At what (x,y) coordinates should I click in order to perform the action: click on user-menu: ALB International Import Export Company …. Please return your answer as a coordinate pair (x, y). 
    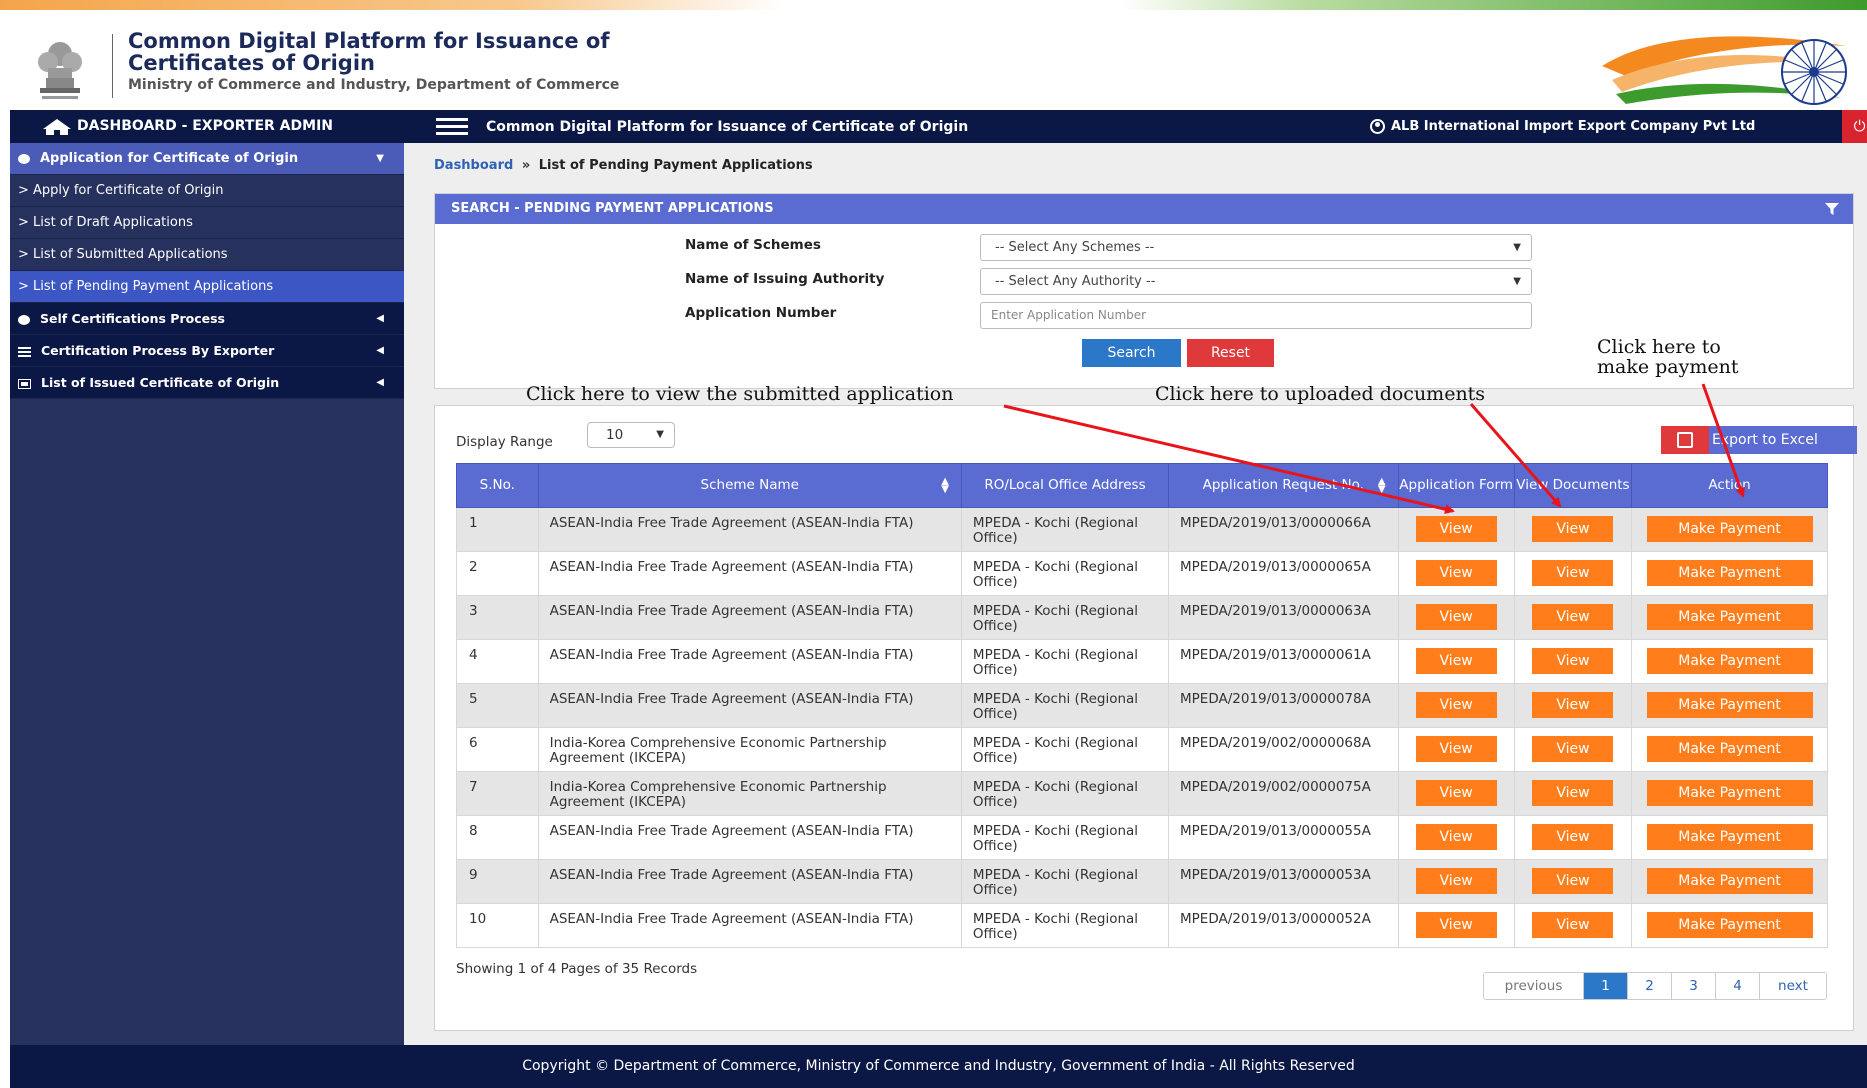
    Looking at the image, I should click on (1562, 126).